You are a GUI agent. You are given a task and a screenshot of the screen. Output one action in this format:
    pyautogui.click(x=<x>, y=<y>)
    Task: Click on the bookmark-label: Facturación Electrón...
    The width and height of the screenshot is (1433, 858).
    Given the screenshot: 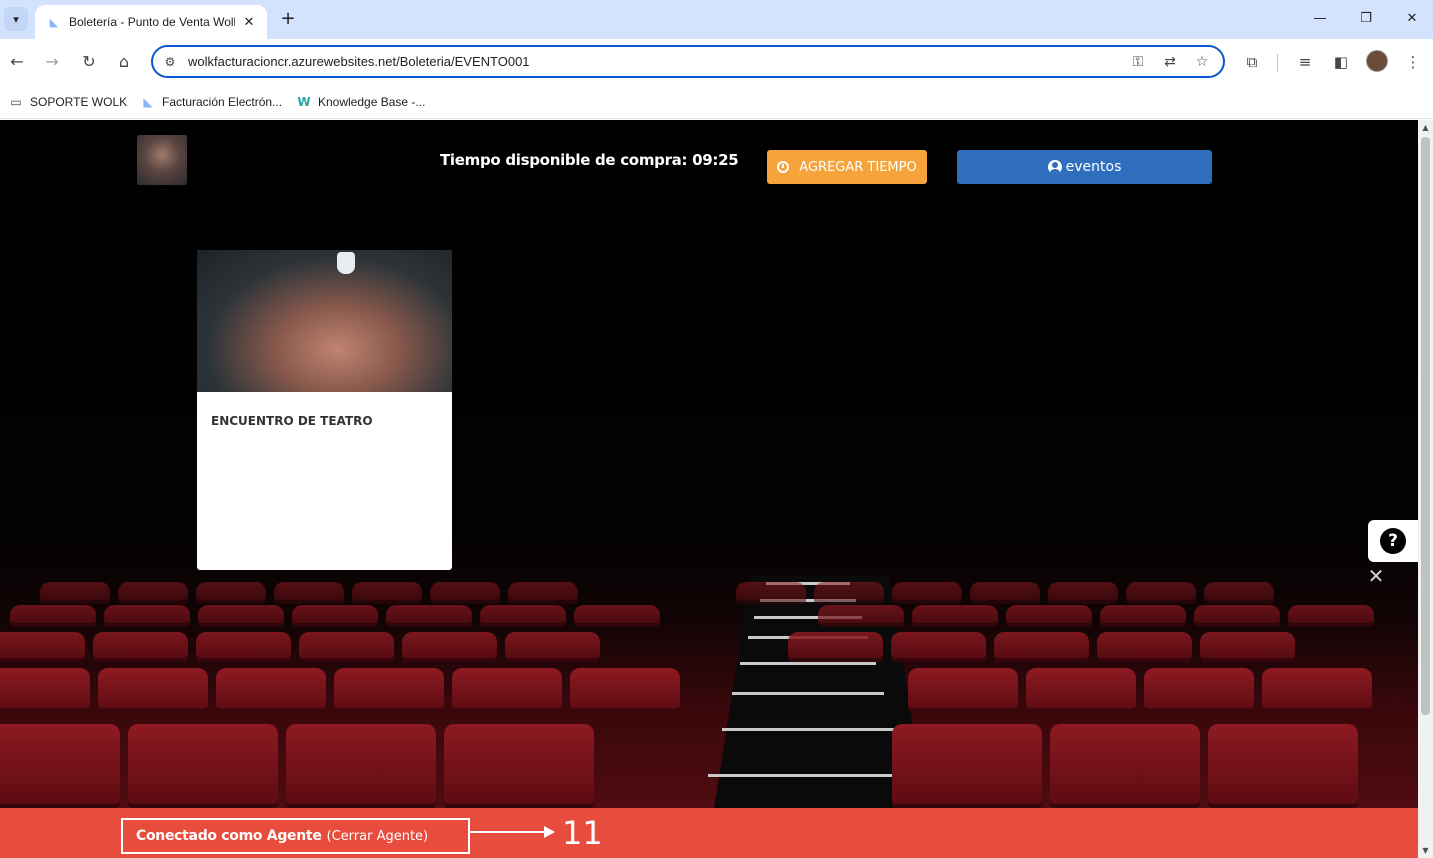 What is the action you would take?
    pyautogui.click(x=222, y=102)
    